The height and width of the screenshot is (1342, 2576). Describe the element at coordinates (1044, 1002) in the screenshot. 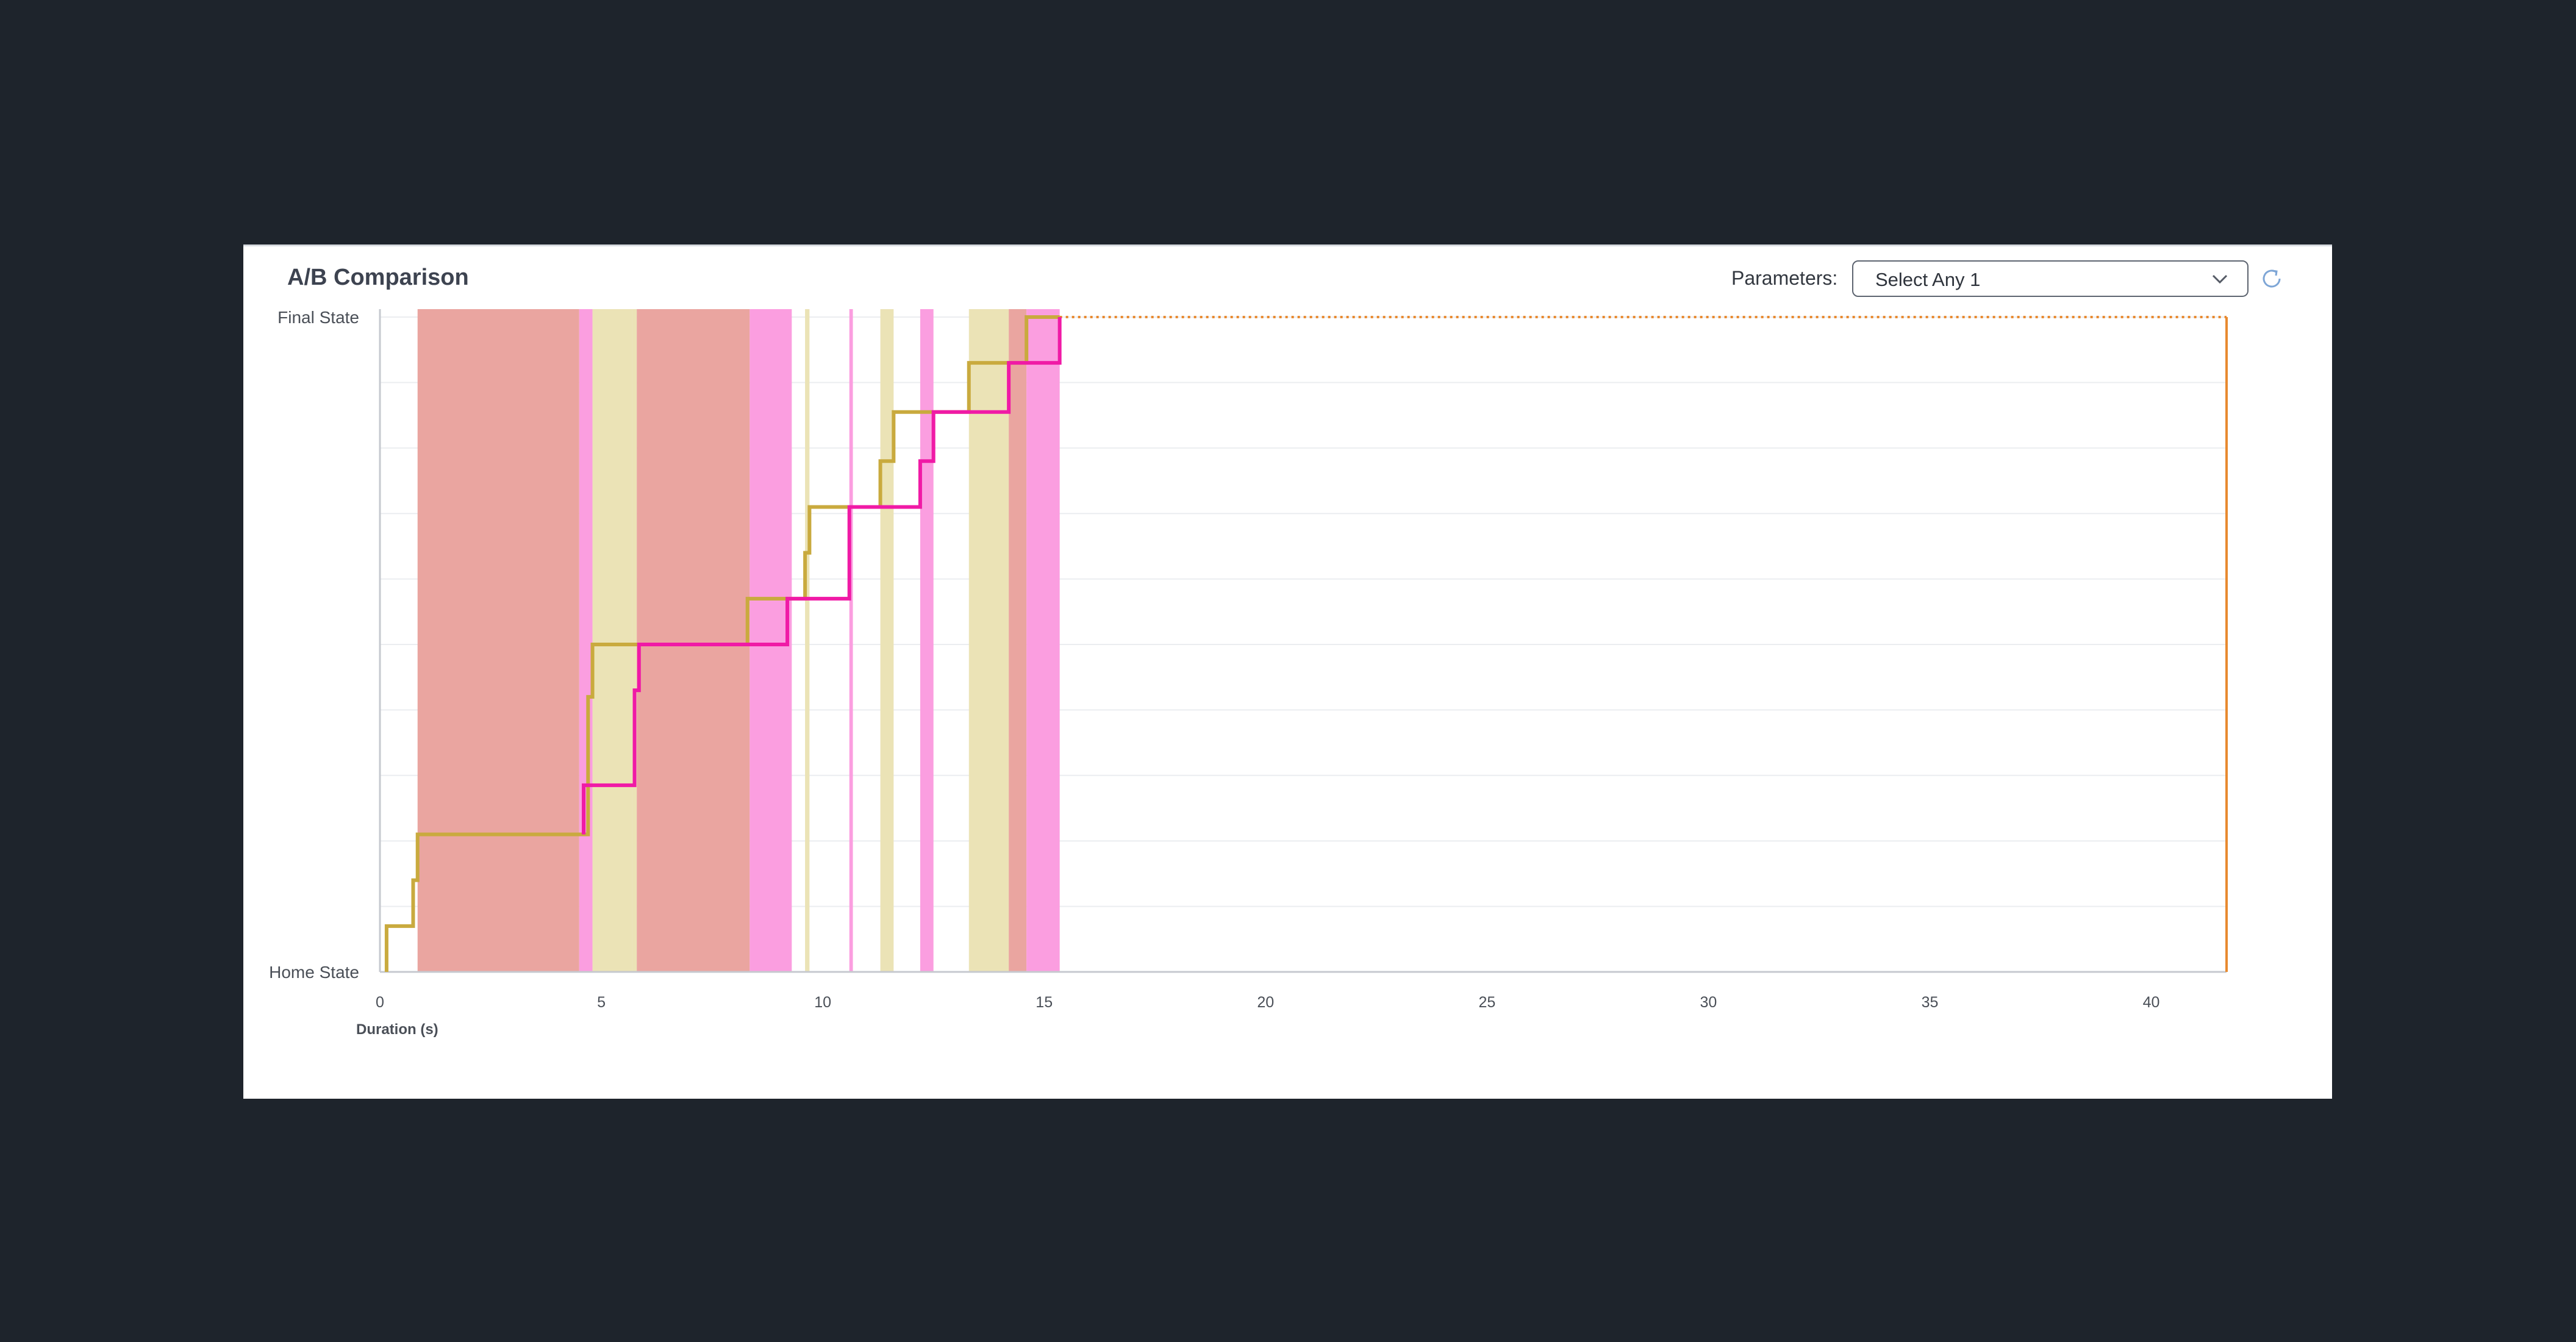

I see `x-tick-label: 15` at that location.